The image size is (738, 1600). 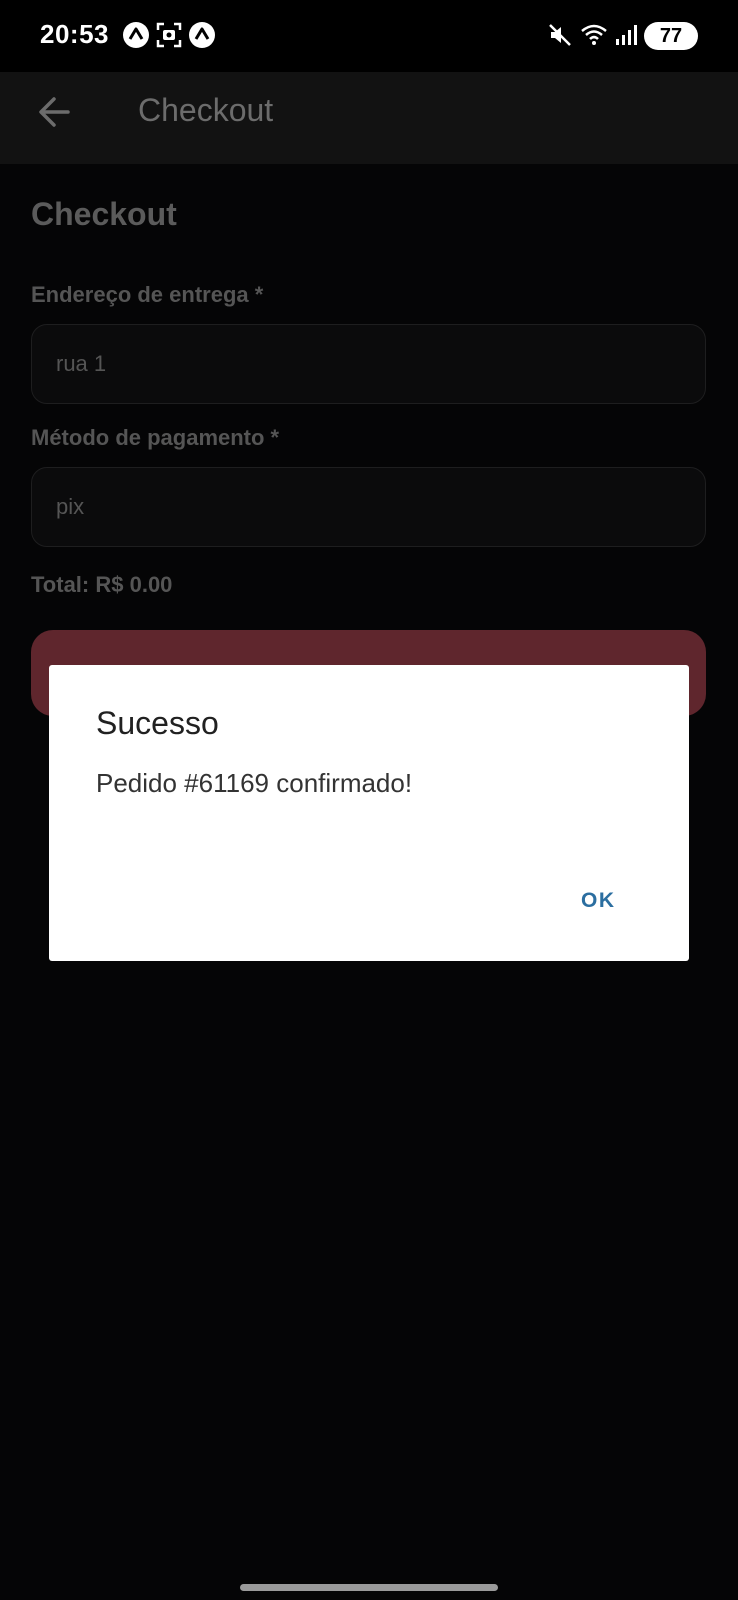 I want to click on mute-icon, so click(x=560, y=35).